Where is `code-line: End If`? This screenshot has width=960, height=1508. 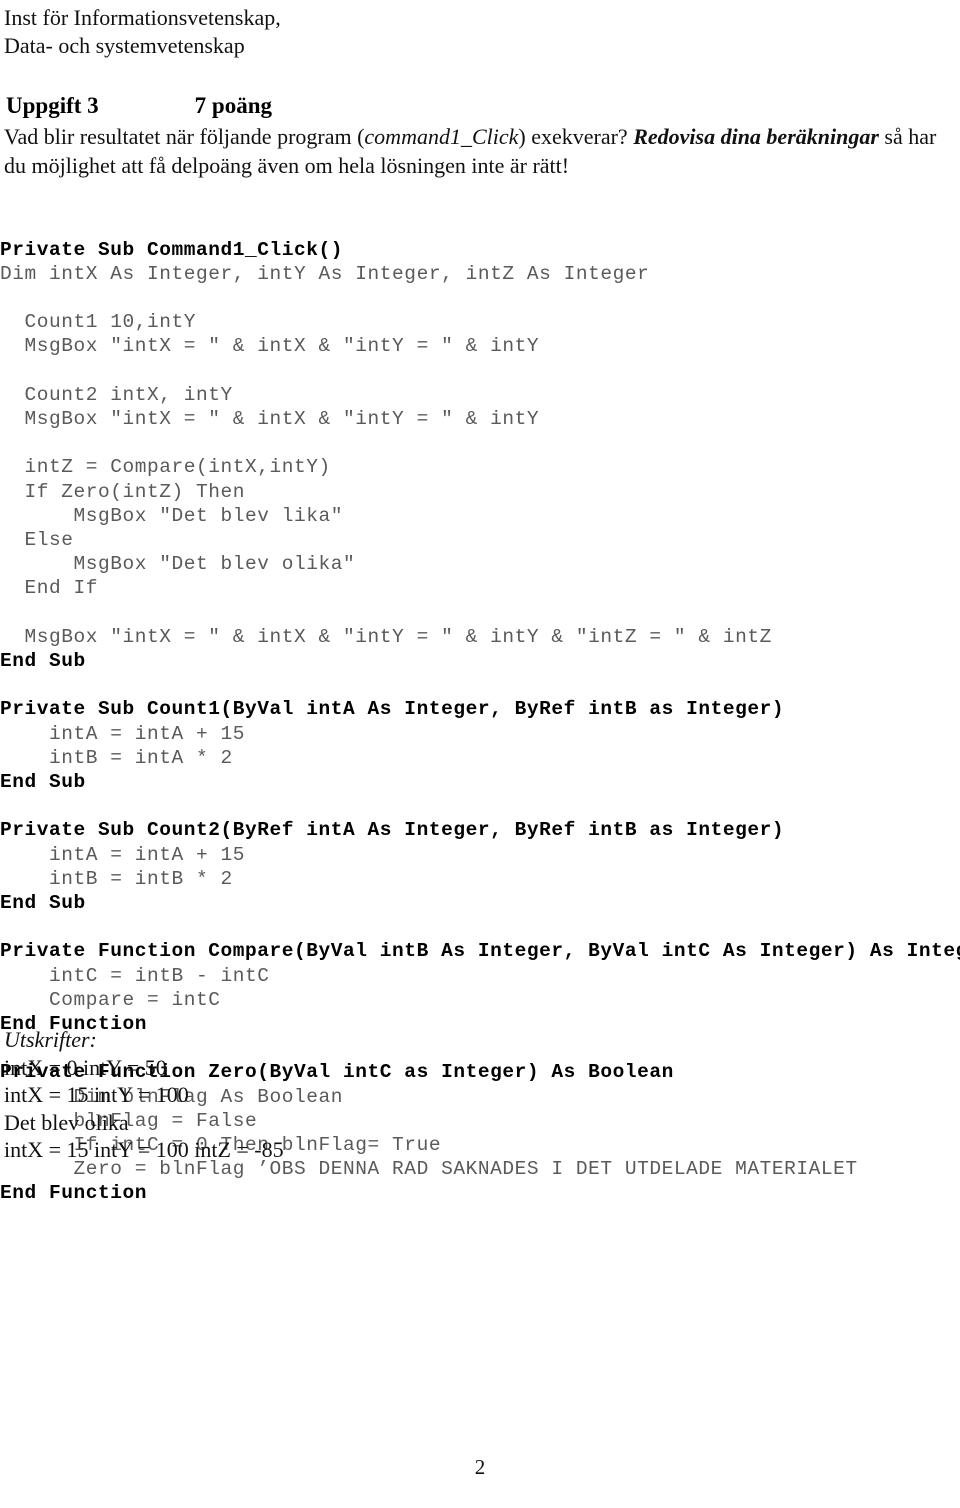 code-line: End If is located at coordinates (49, 588).